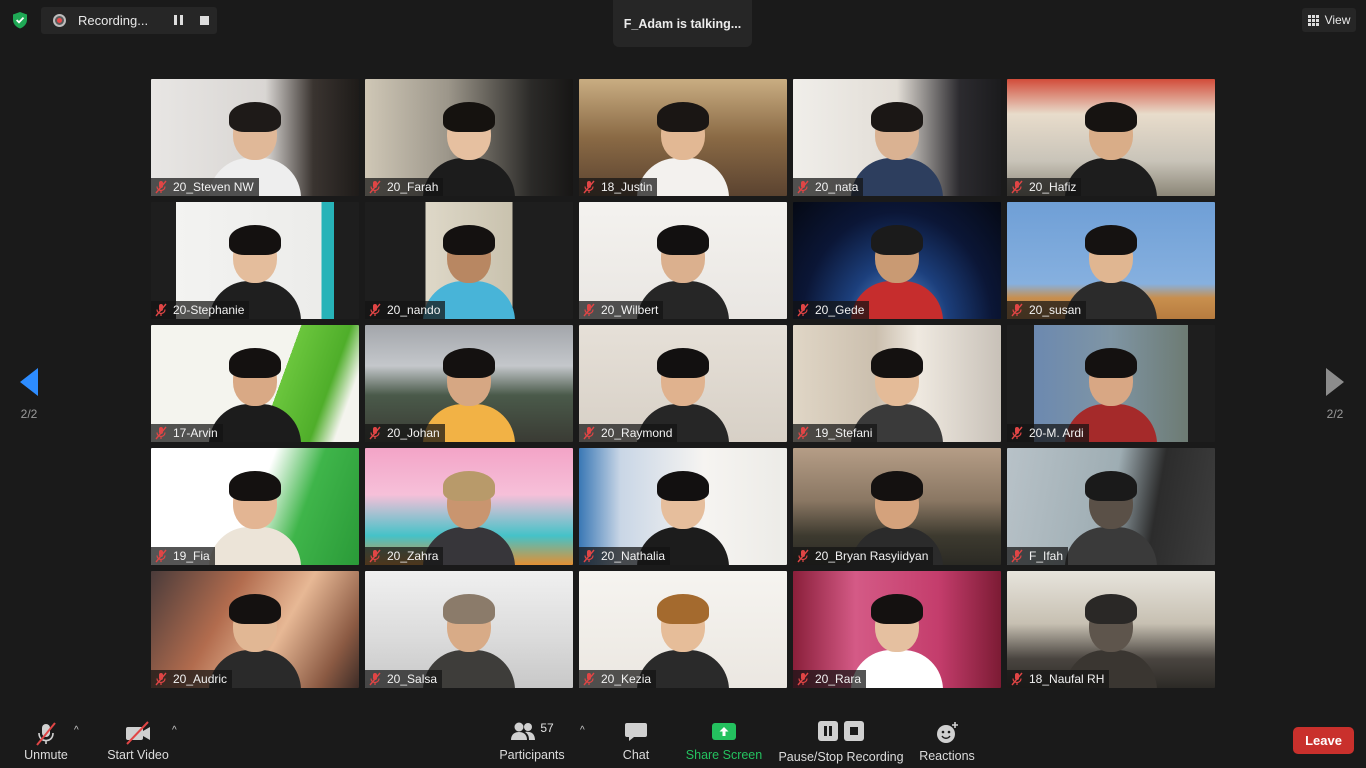  I want to click on participant-name: 20-Stephanie, so click(209, 310).